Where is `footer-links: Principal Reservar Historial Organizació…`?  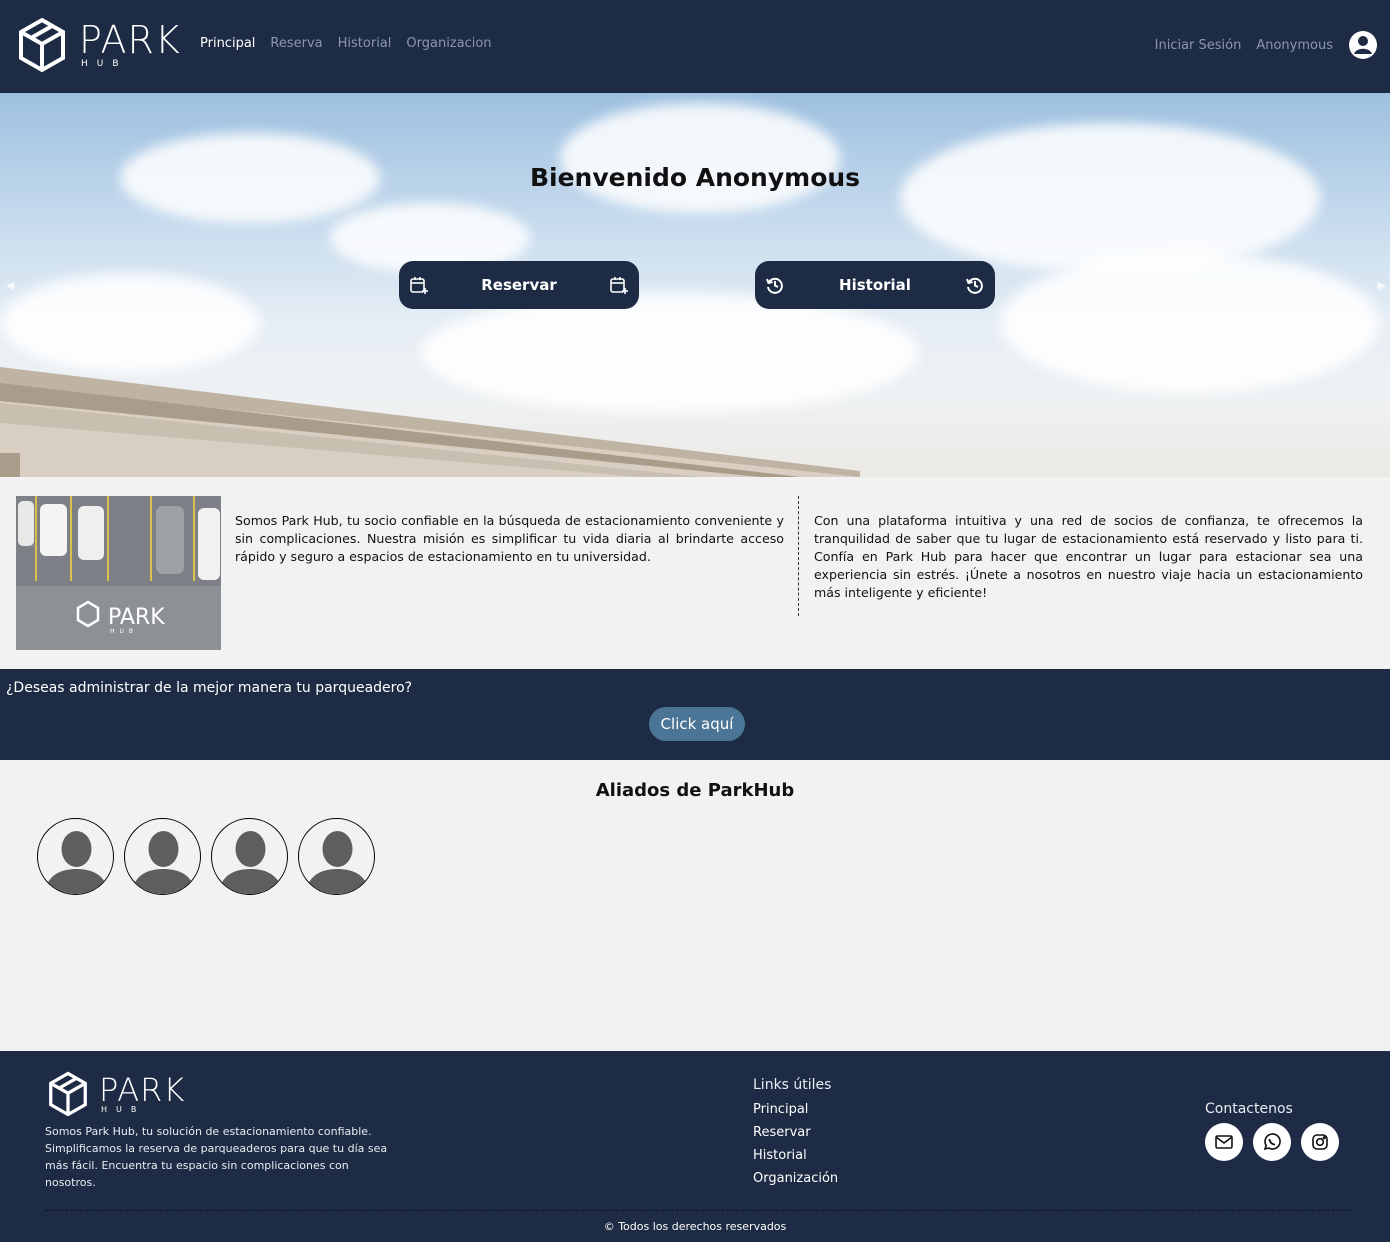
footer-links: Principal Reservar Historial Organizació… is located at coordinates (795, 1144).